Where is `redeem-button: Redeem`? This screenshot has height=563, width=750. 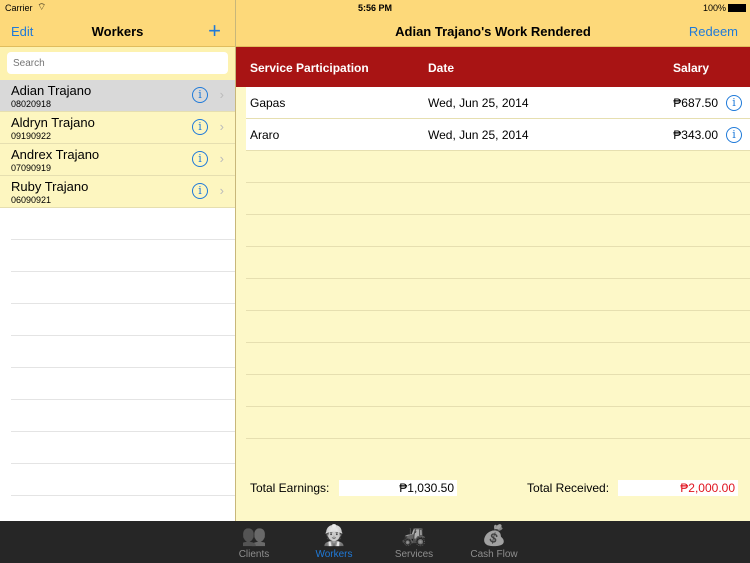
redeem-button: Redeem is located at coordinates (713, 31).